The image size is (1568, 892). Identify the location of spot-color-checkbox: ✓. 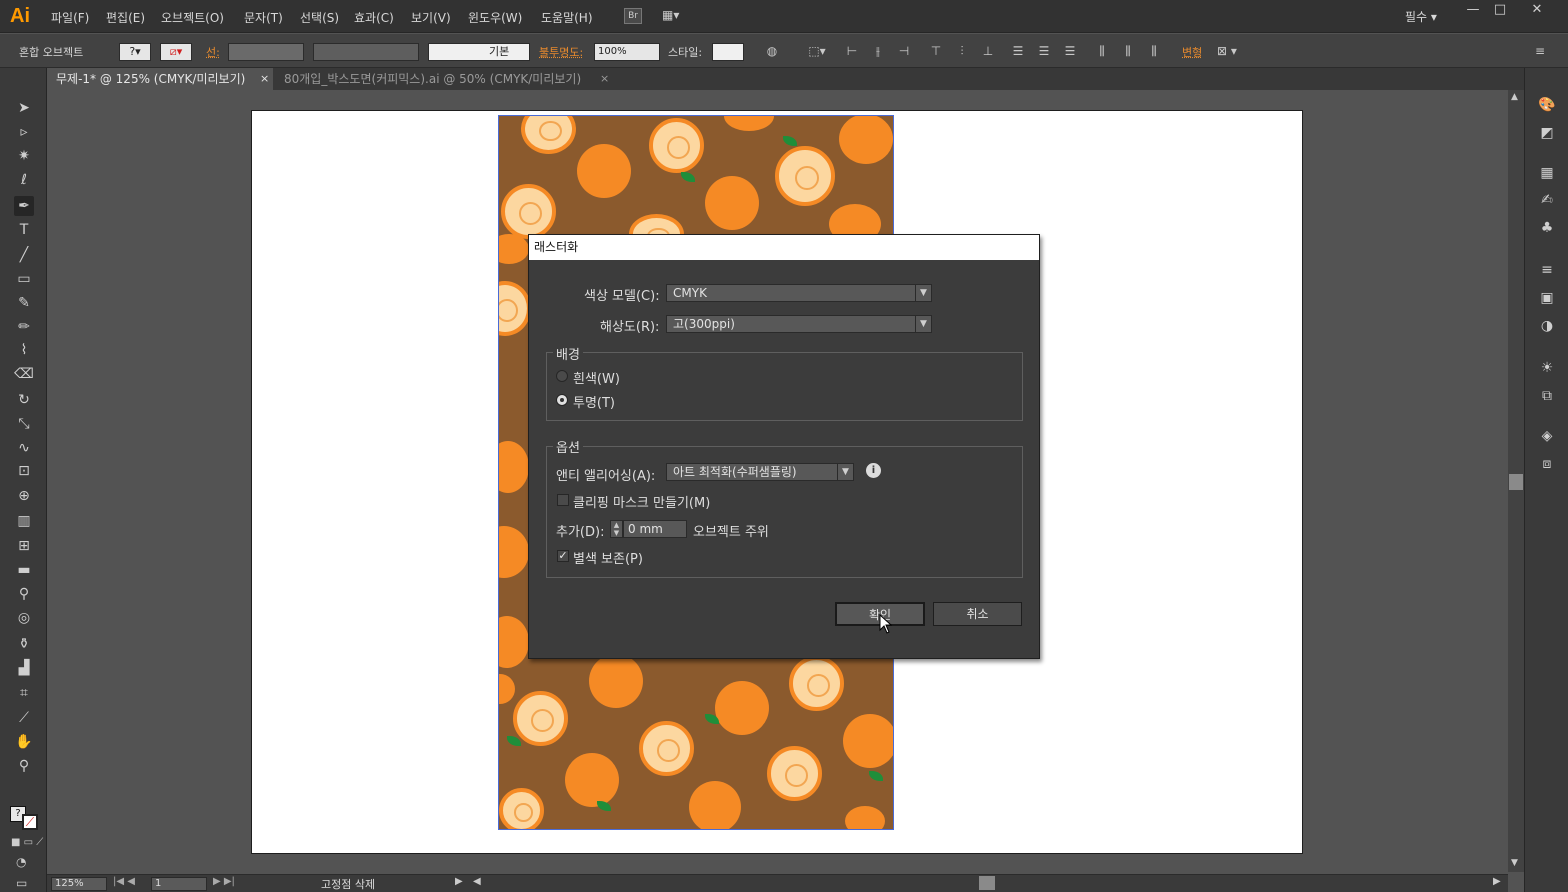
(563, 556).